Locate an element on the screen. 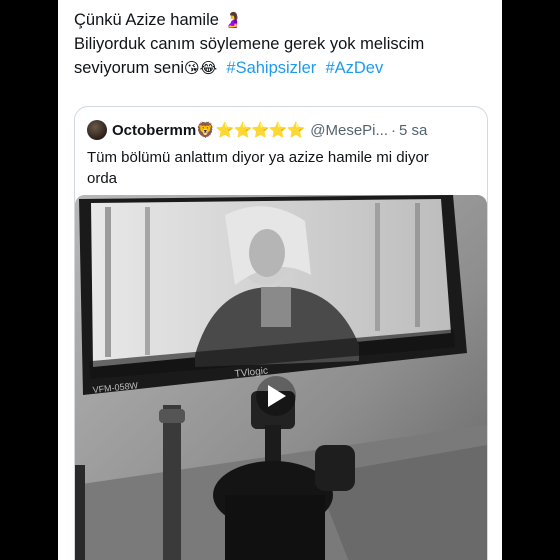  play-button is located at coordinates (276, 396).